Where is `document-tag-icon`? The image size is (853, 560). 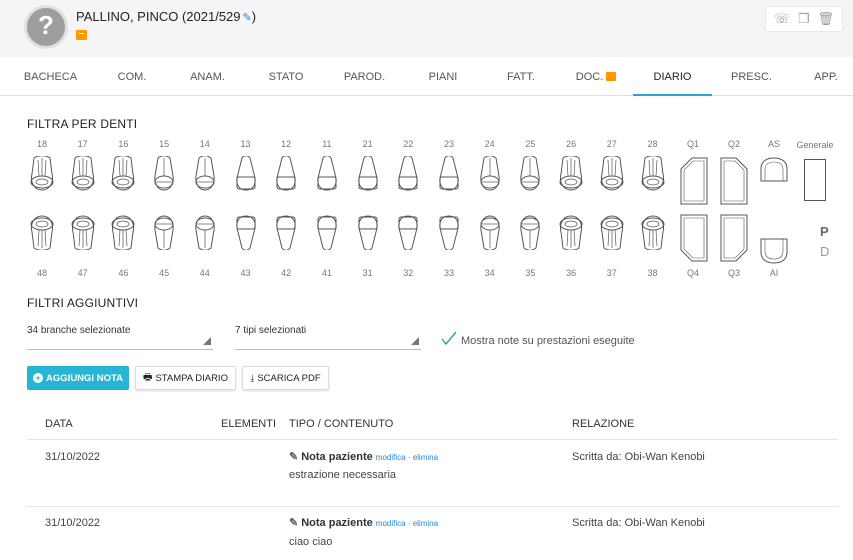
document-tag-icon is located at coordinates (81, 35).